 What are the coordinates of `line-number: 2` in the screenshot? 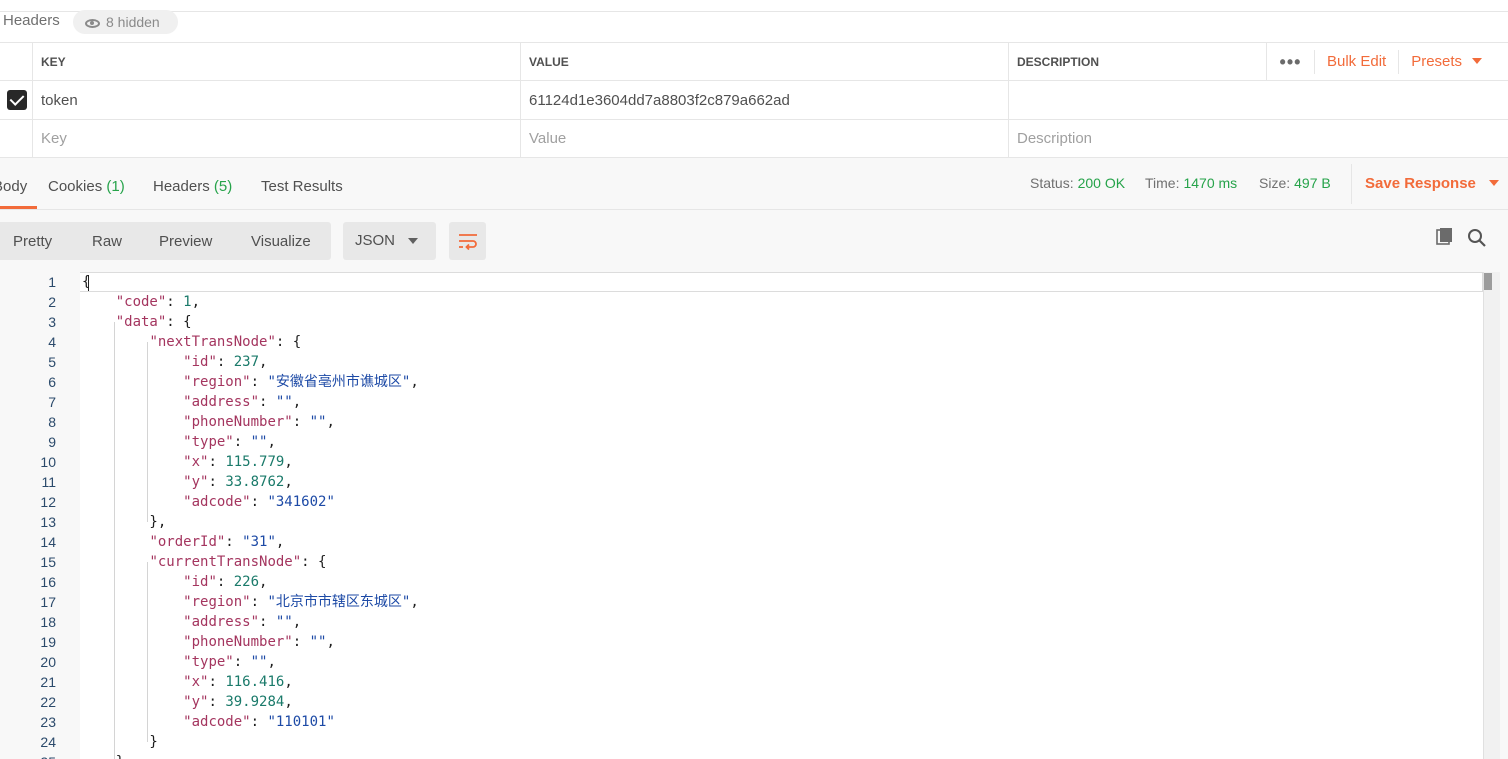 It's located at (52, 302).